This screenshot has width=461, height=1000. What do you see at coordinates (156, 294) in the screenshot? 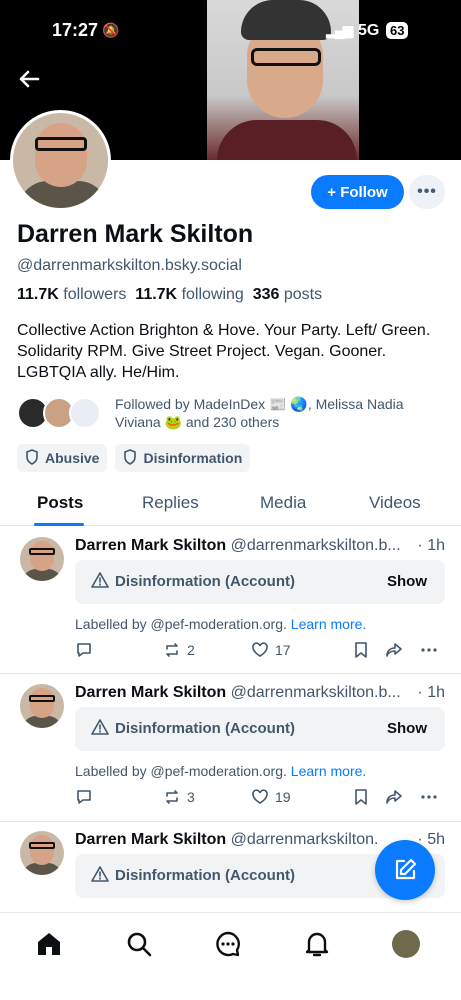
I see `following-count: 11.7K` at bounding box center [156, 294].